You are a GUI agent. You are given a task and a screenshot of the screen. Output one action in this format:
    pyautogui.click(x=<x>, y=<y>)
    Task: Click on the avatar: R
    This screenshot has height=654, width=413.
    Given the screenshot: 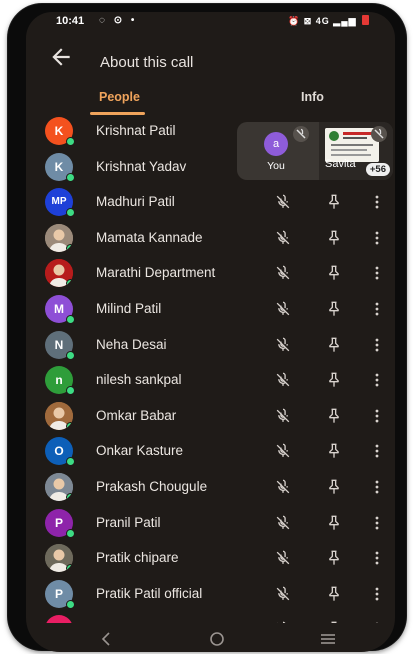 What is the action you would take?
    pyautogui.click(x=59, y=619)
    